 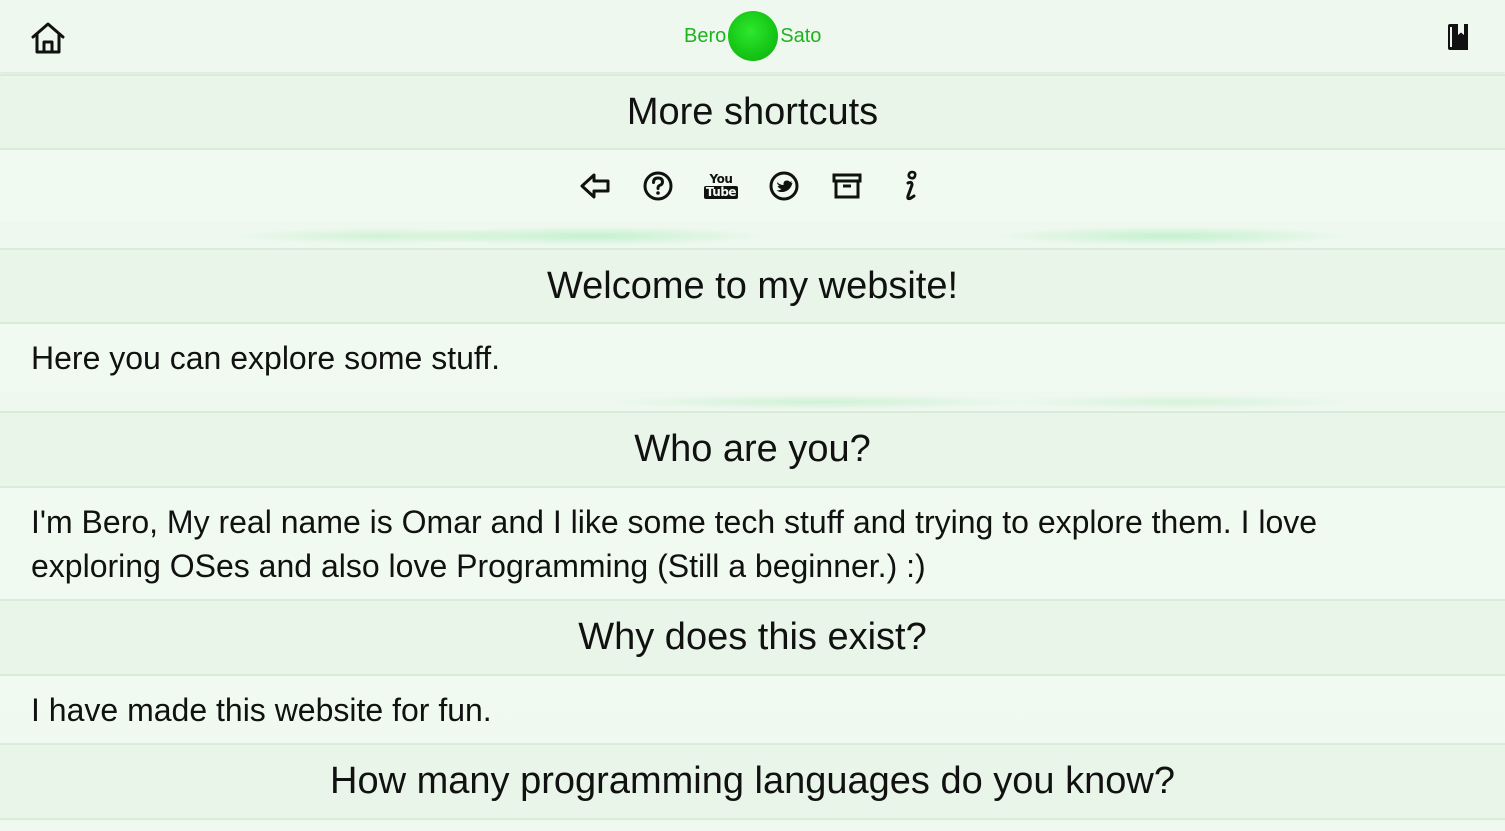 I want to click on section-title: Why does this exist?, so click(x=752, y=637).